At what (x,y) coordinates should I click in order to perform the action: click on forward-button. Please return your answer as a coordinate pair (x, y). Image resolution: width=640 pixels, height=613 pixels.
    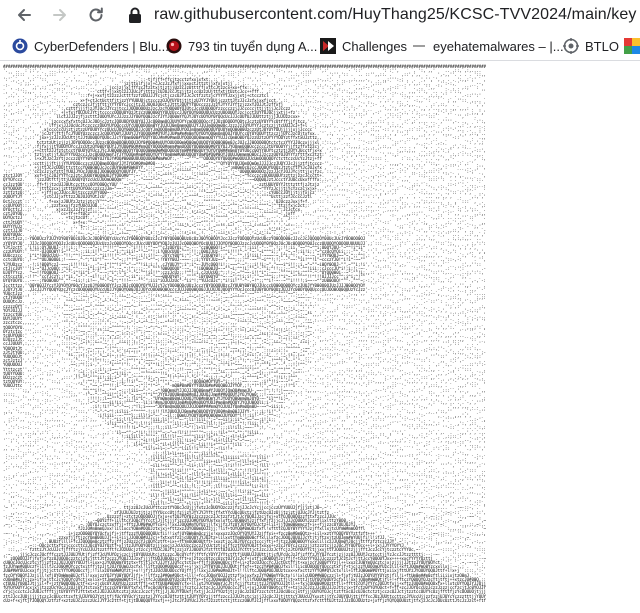
    Looking at the image, I should click on (60, 15).